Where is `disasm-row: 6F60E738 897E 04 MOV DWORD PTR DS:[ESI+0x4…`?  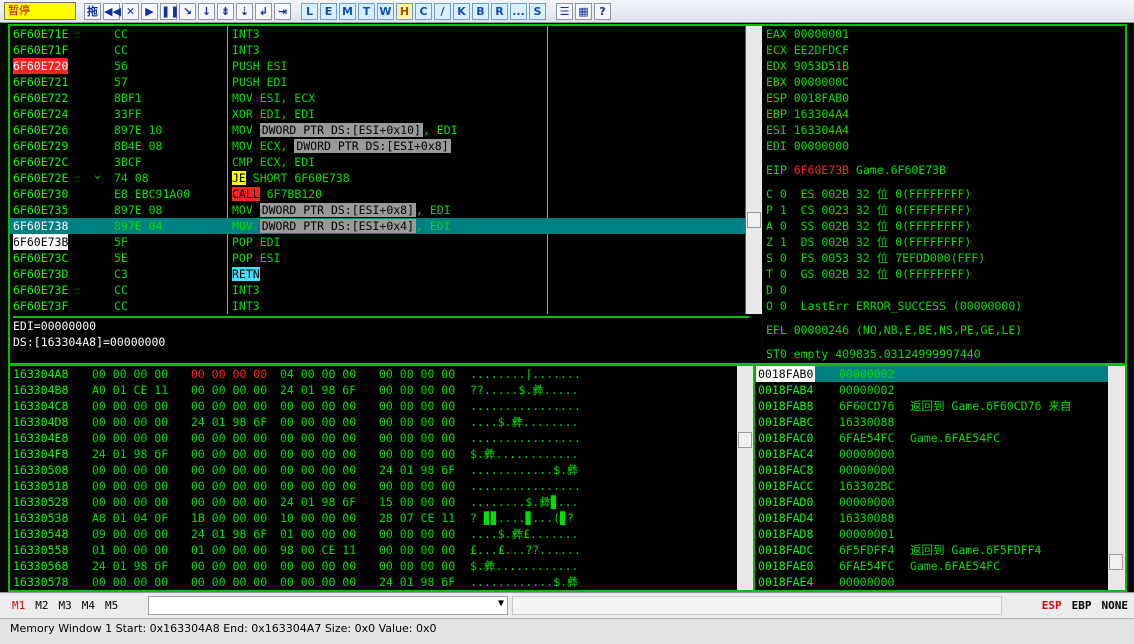 disasm-row: 6F60E738 897E 04 MOV DWORD PTR DS:[ESI+0x4… is located at coordinates (377, 226).